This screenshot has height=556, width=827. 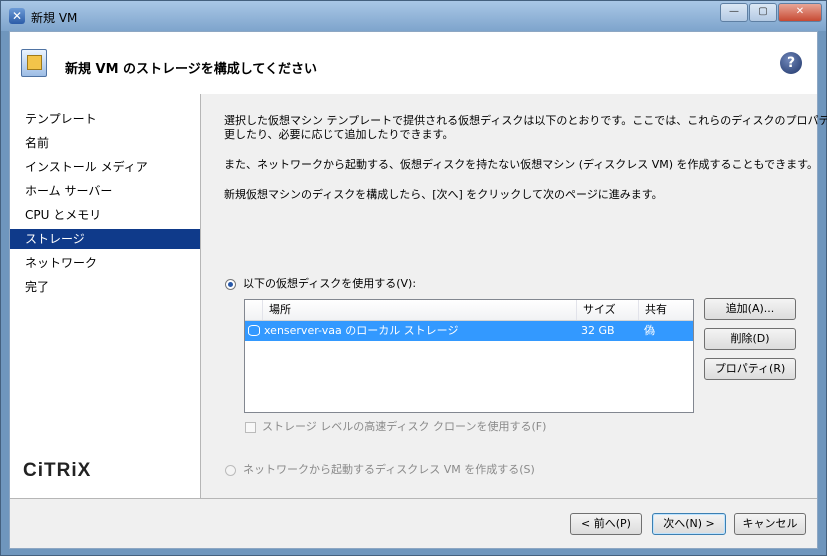 I want to click on back-button: < 前へ(P), so click(x=606, y=524).